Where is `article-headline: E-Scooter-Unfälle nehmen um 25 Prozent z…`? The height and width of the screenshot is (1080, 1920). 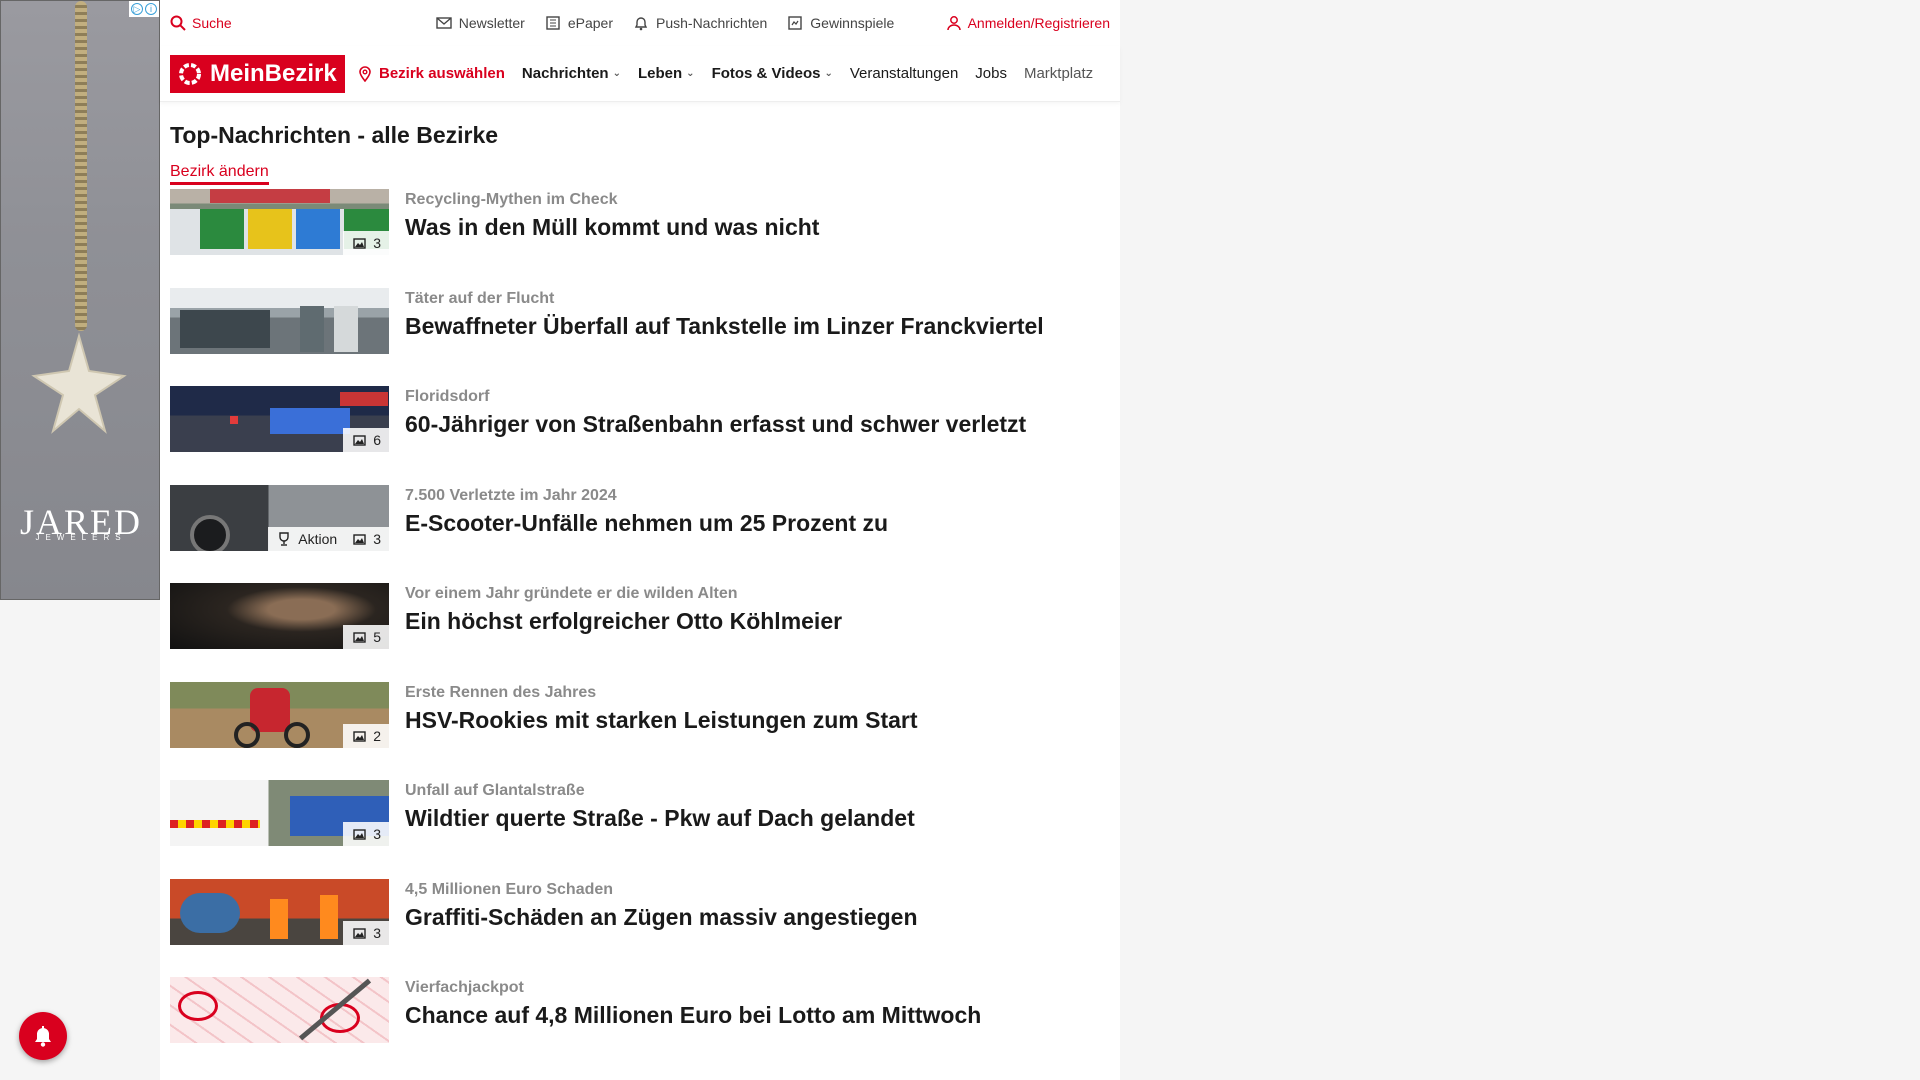 article-headline: E-Scooter-Unfälle nehmen um 25 Prozent z… is located at coordinates (646, 523).